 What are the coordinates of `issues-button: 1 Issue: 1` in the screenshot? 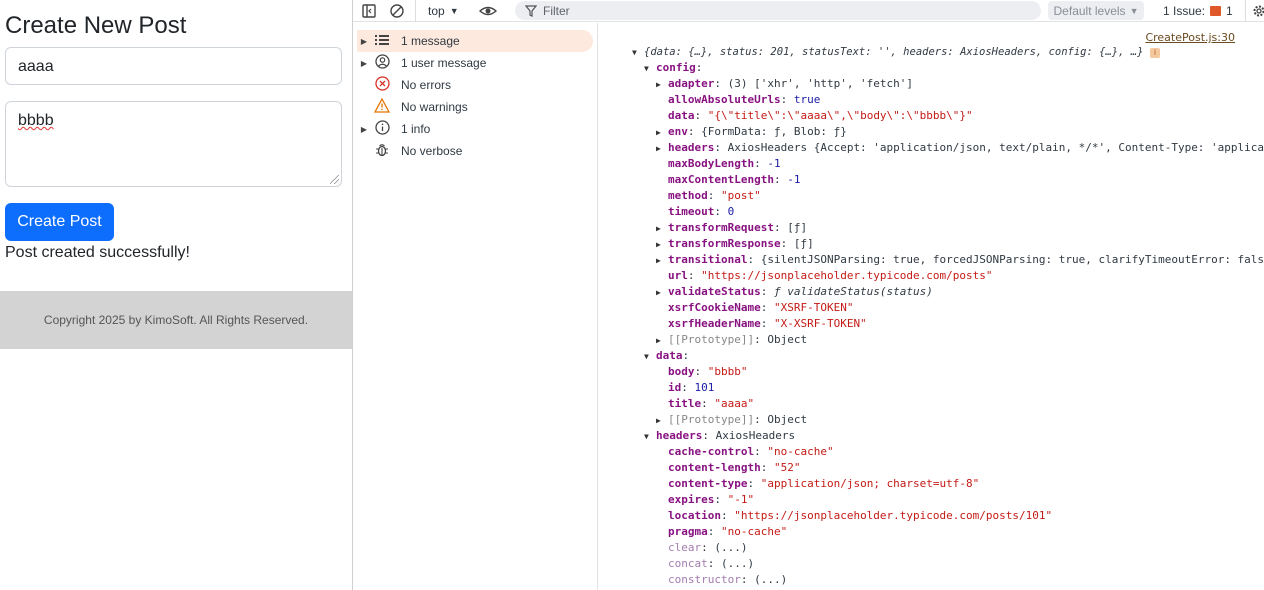 It's located at (1198, 11).